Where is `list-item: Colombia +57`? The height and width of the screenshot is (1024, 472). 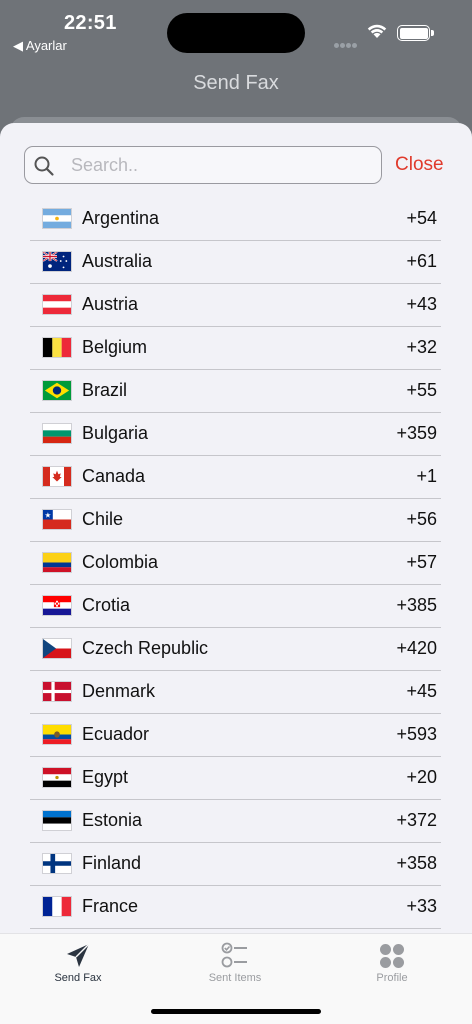 list-item: Colombia +57 is located at coordinates (235, 563).